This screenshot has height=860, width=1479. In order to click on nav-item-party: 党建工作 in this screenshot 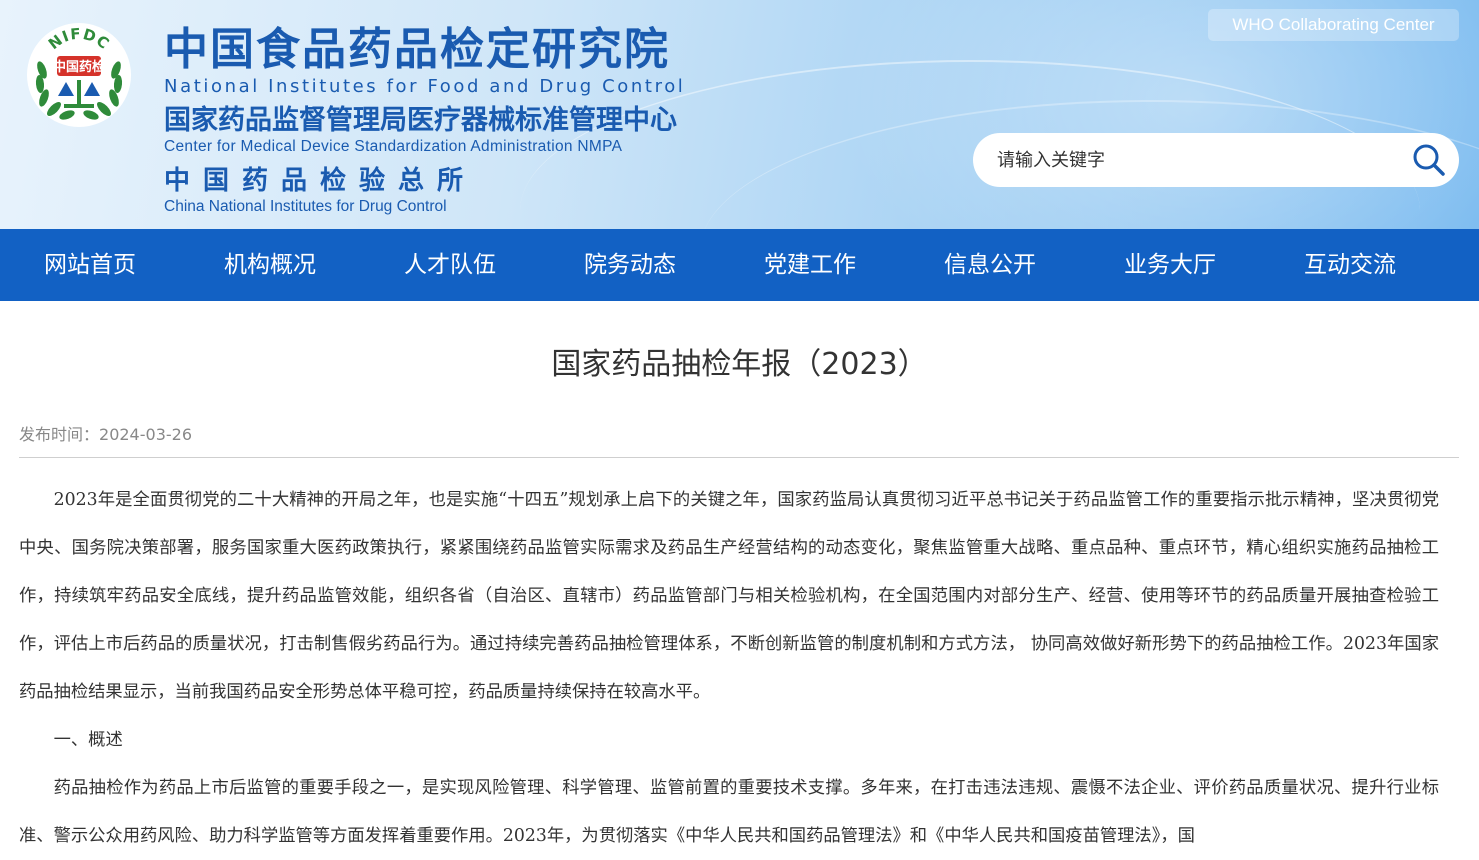, I will do `click(810, 265)`.